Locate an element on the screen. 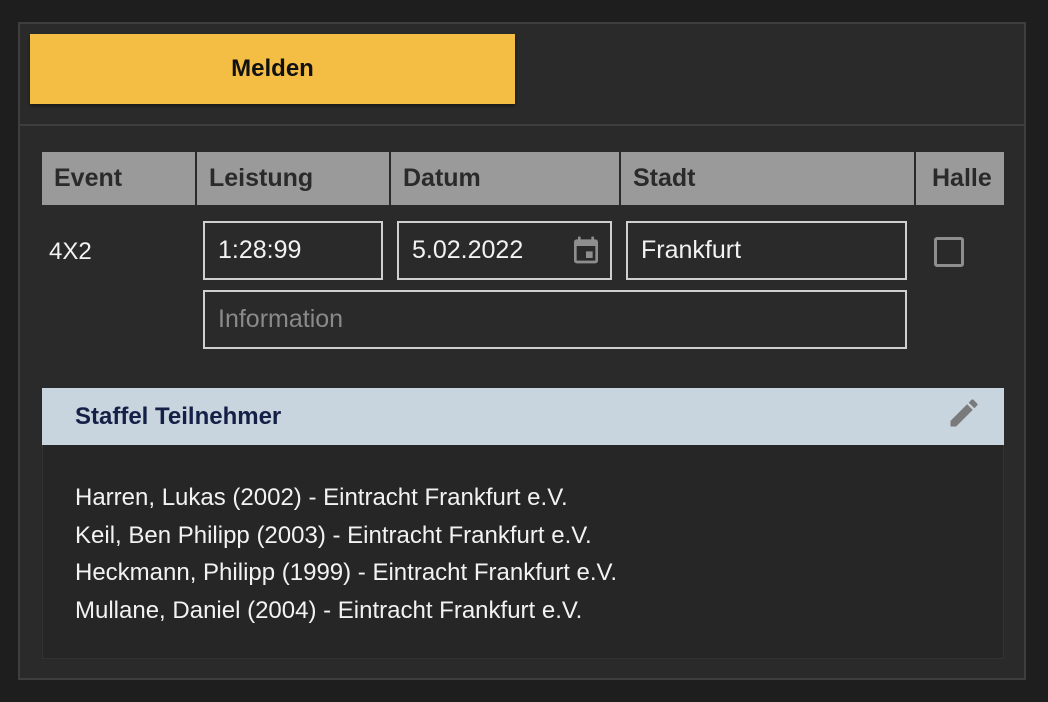  information-placeholder: Information is located at coordinates (281, 319).